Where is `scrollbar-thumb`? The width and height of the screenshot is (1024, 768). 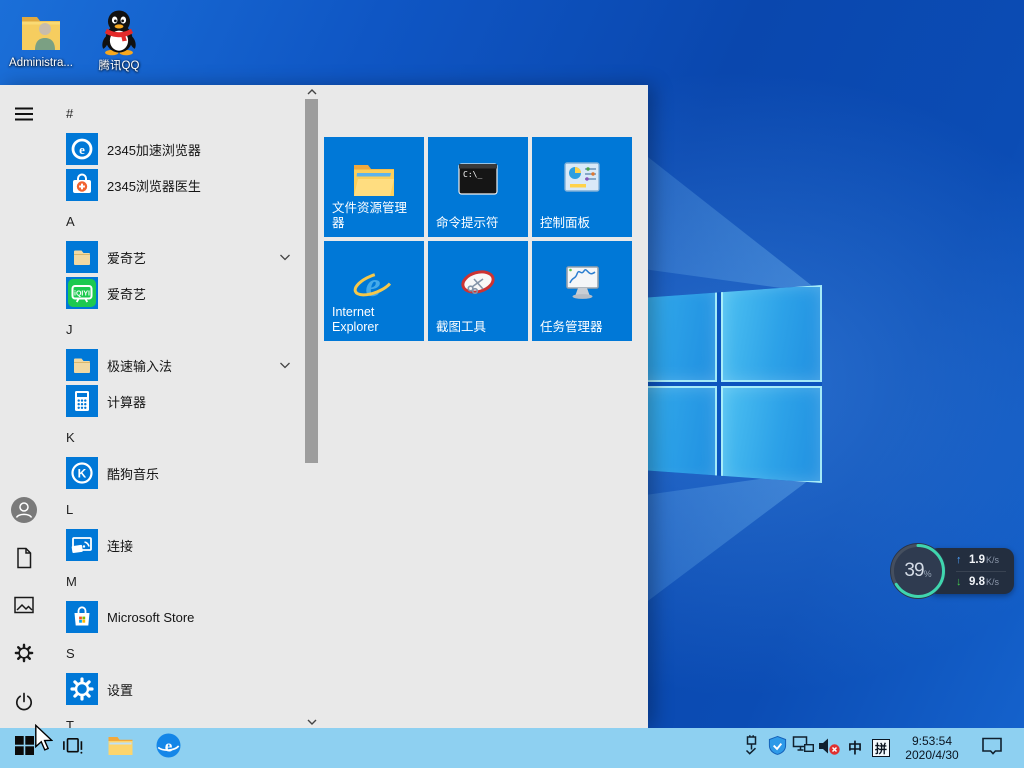
scrollbar-thumb is located at coordinates (311, 281).